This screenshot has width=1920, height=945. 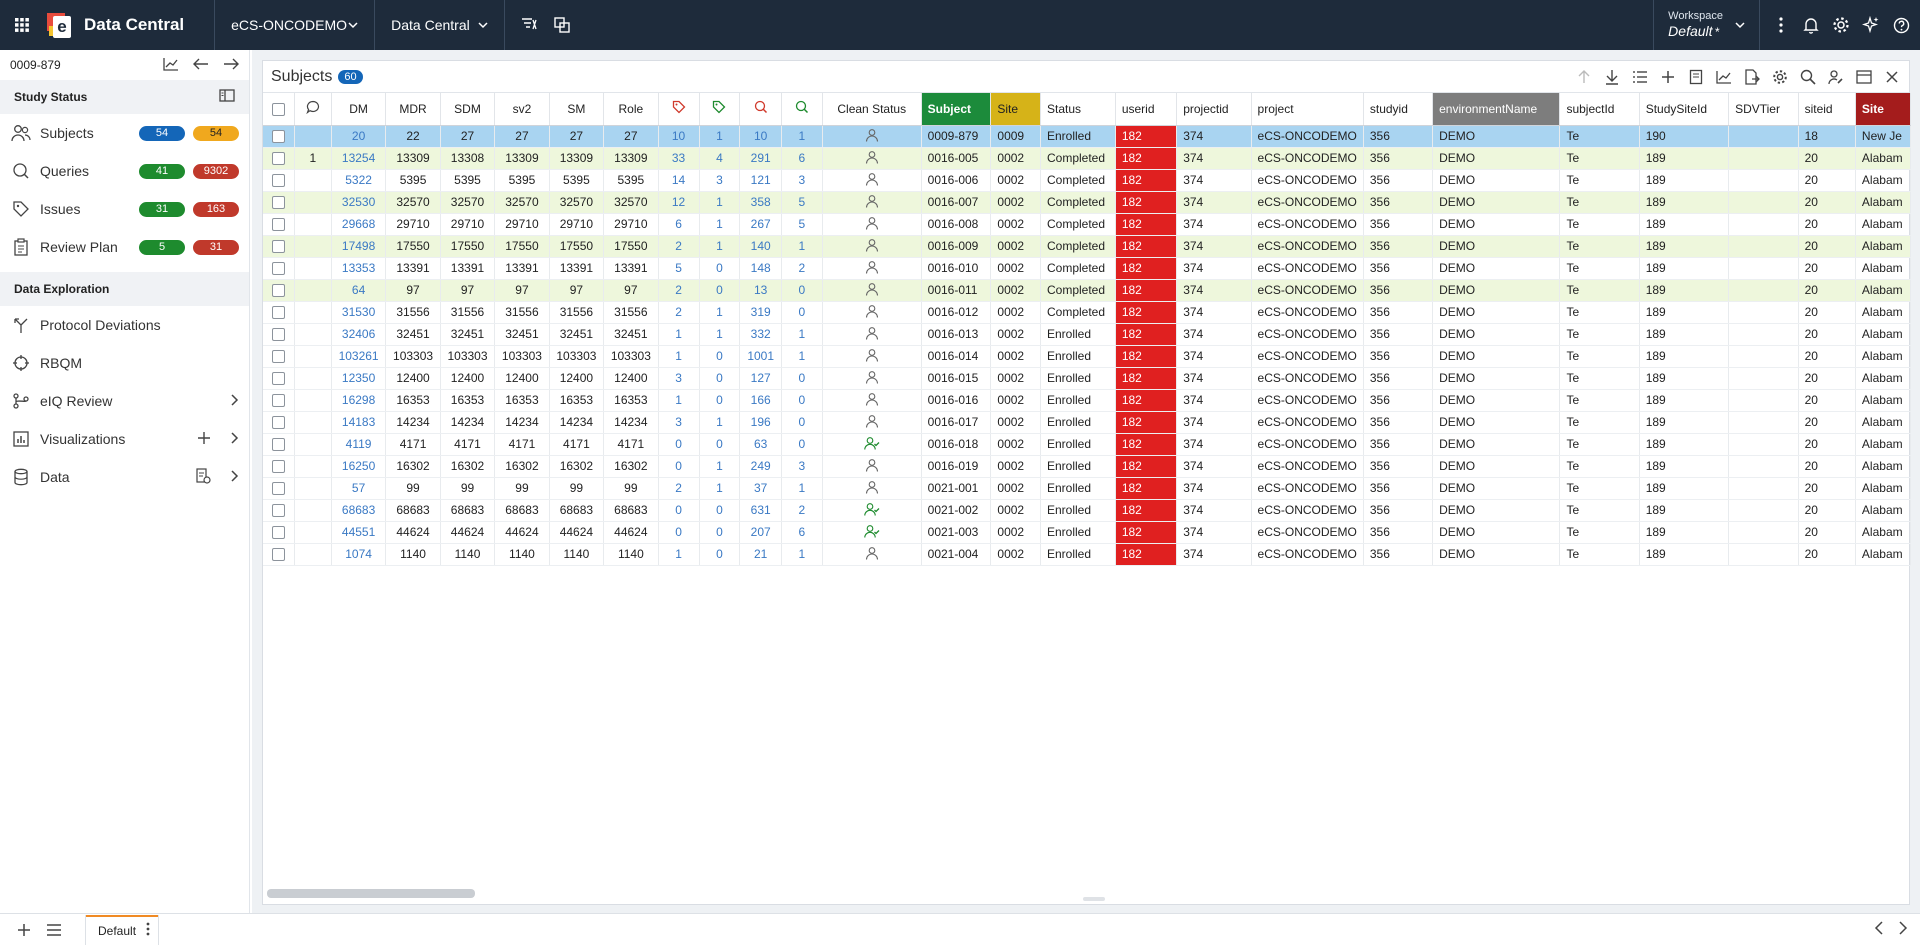 What do you see at coordinates (802, 312) in the screenshot?
I see `cell-q2: 0` at bounding box center [802, 312].